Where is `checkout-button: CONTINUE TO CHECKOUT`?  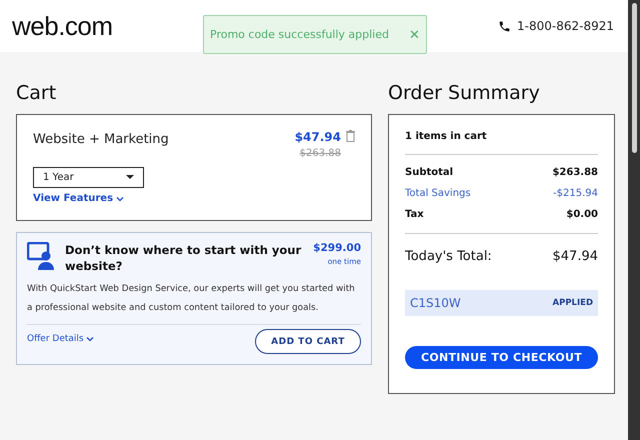
checkout-button: CONTINUE TO CHECKOUT is located at coordinates (501, 357).